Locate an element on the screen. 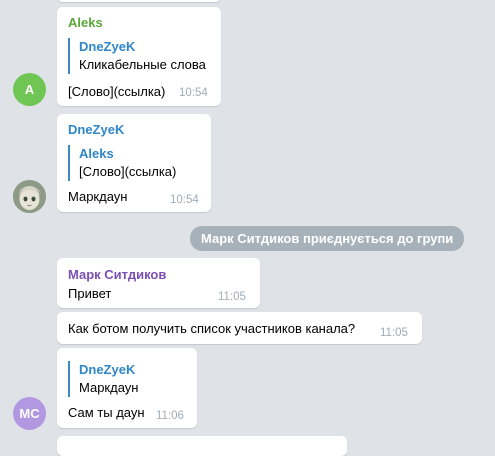  anime-face-avatar-icon is located at coordinates (29, 196).